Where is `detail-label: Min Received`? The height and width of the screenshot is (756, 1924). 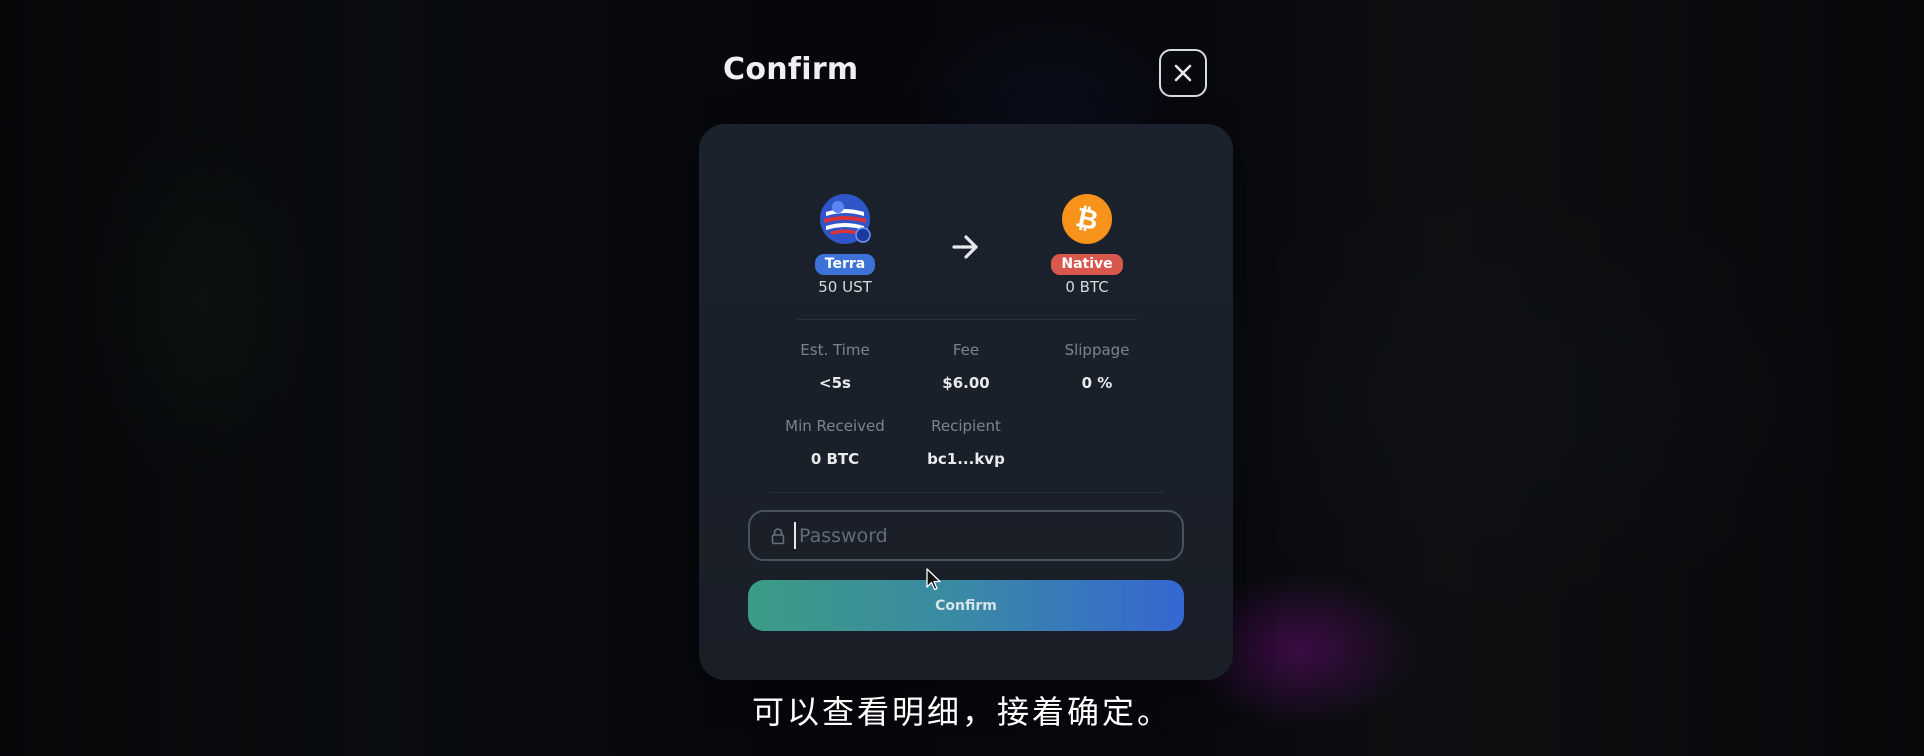 detail-label: Min Received is located at coordinates (835, 426).